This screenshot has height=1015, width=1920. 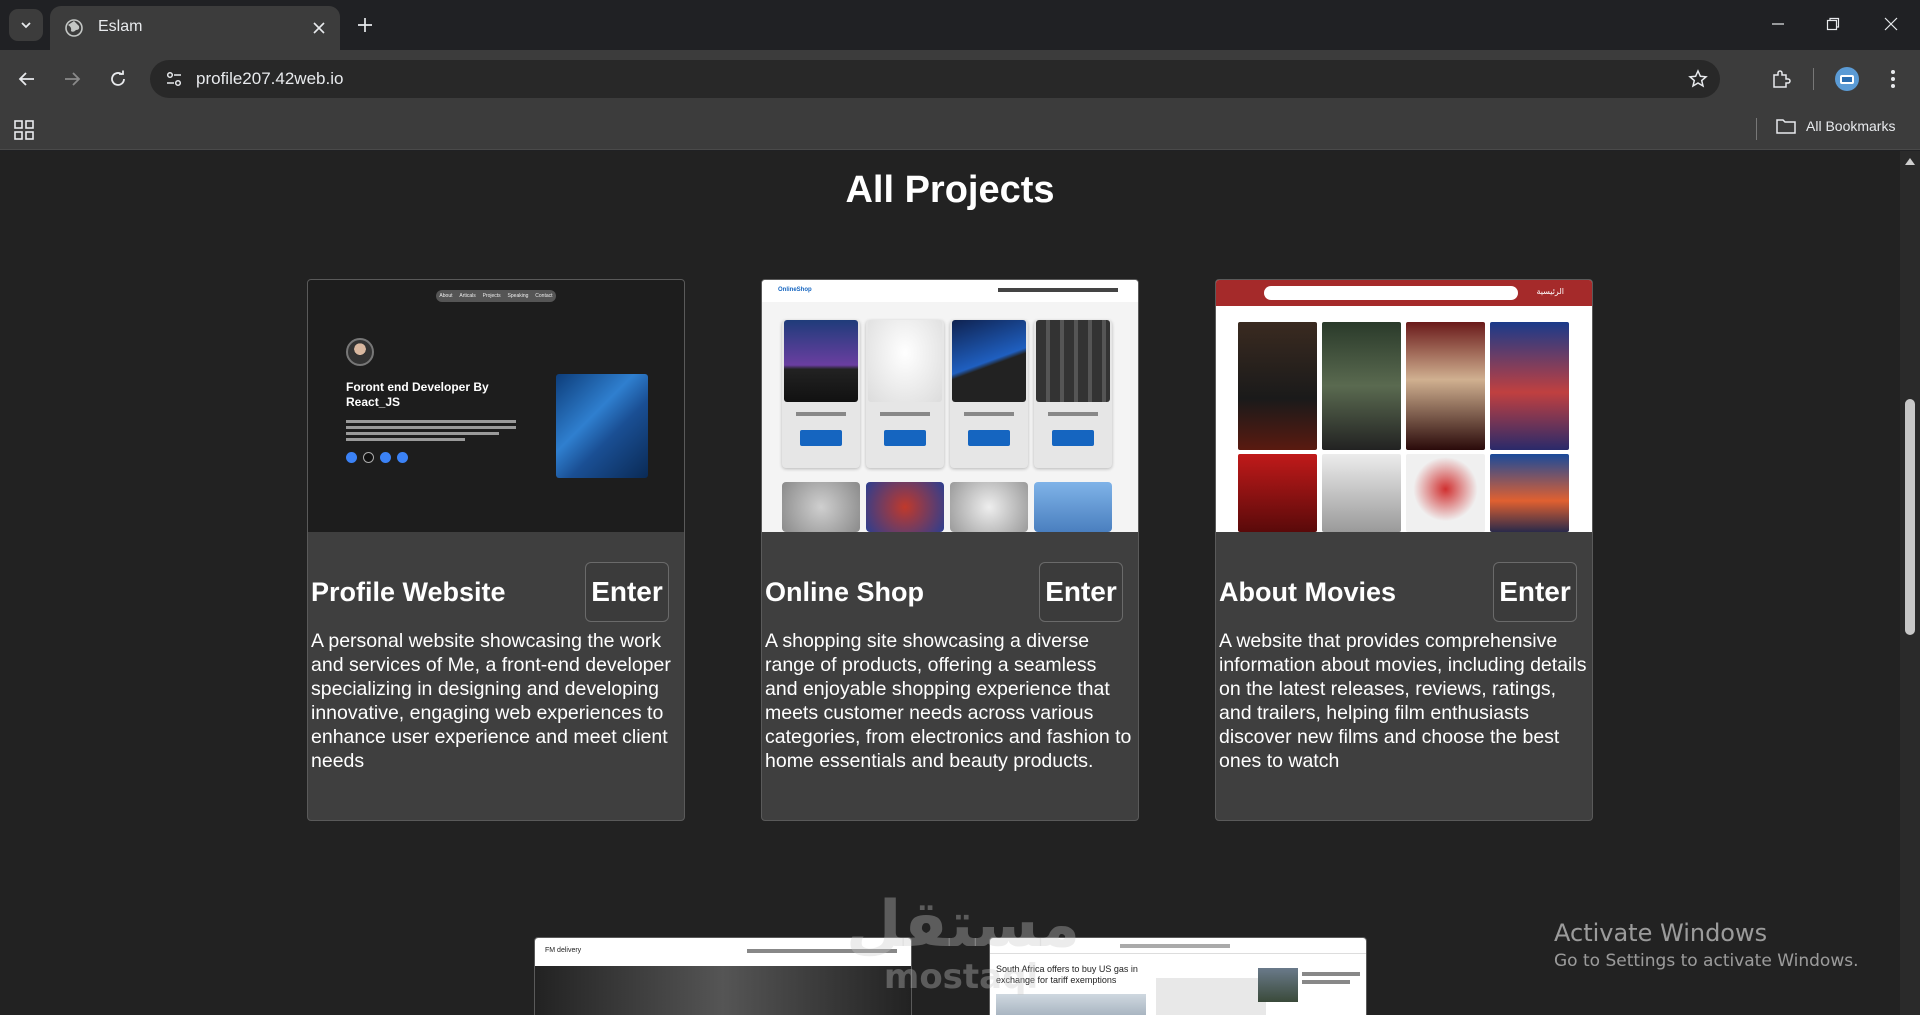 What do you see at coordinates (195, 28) in the screenshot?
I see `browser-tab: Eslam` at bounding box center [195, 28].